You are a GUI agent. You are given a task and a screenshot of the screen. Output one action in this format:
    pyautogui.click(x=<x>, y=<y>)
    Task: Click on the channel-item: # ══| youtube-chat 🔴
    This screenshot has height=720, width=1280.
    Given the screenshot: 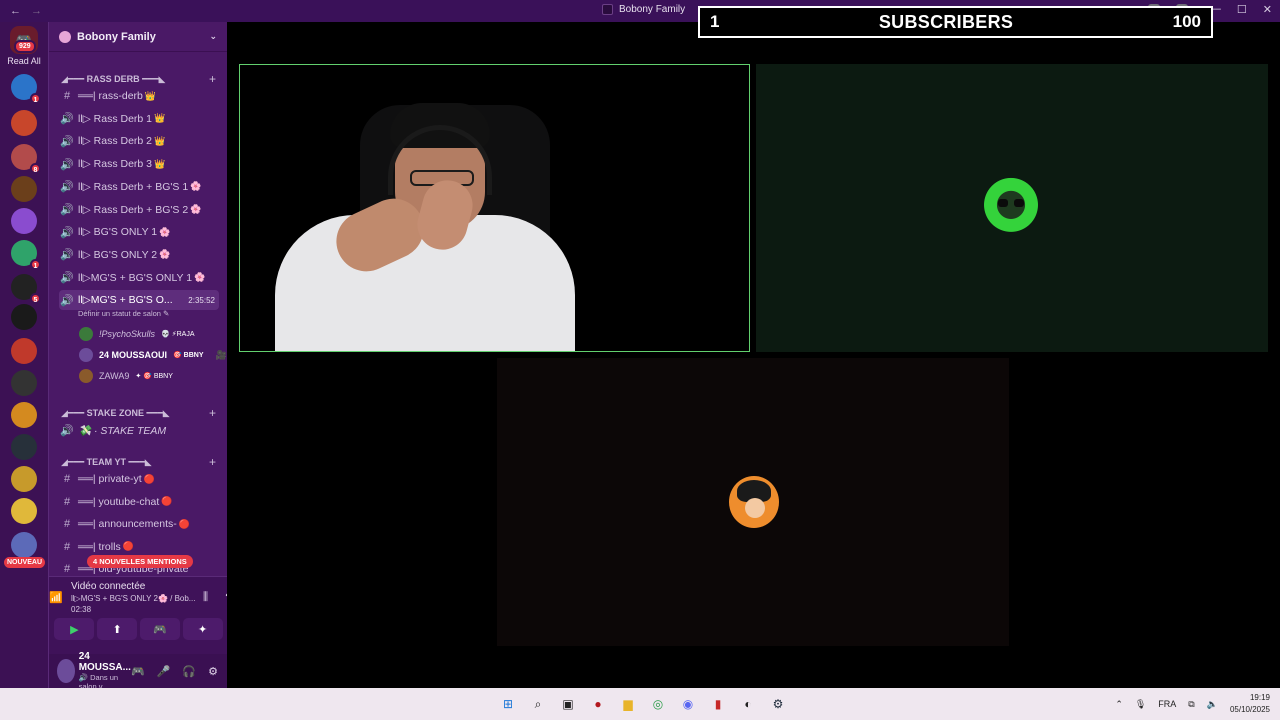 What is the action you would take?
    pyautogui.click(x=139, y=502)
    